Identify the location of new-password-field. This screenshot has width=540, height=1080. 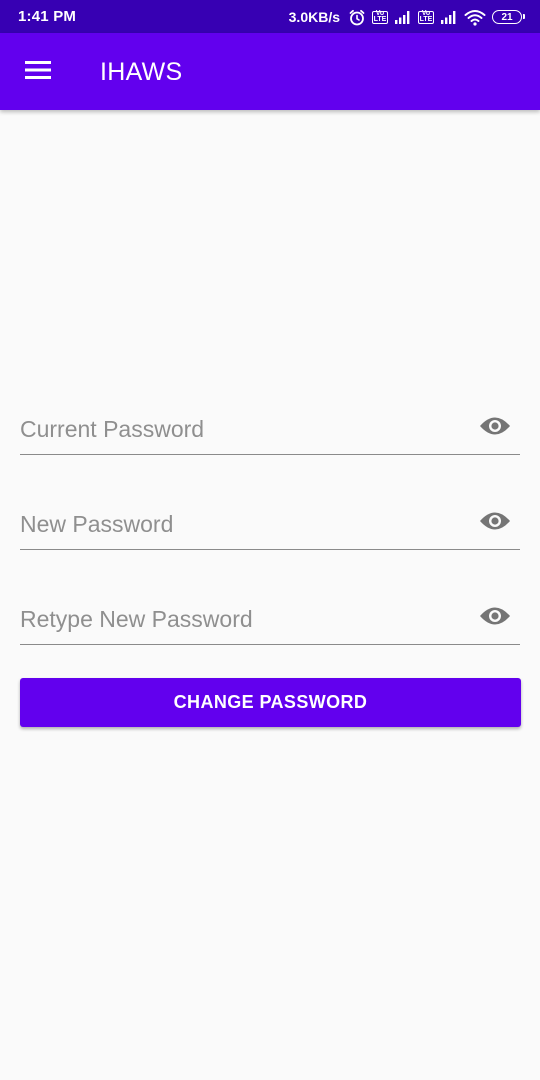
(270, 525).